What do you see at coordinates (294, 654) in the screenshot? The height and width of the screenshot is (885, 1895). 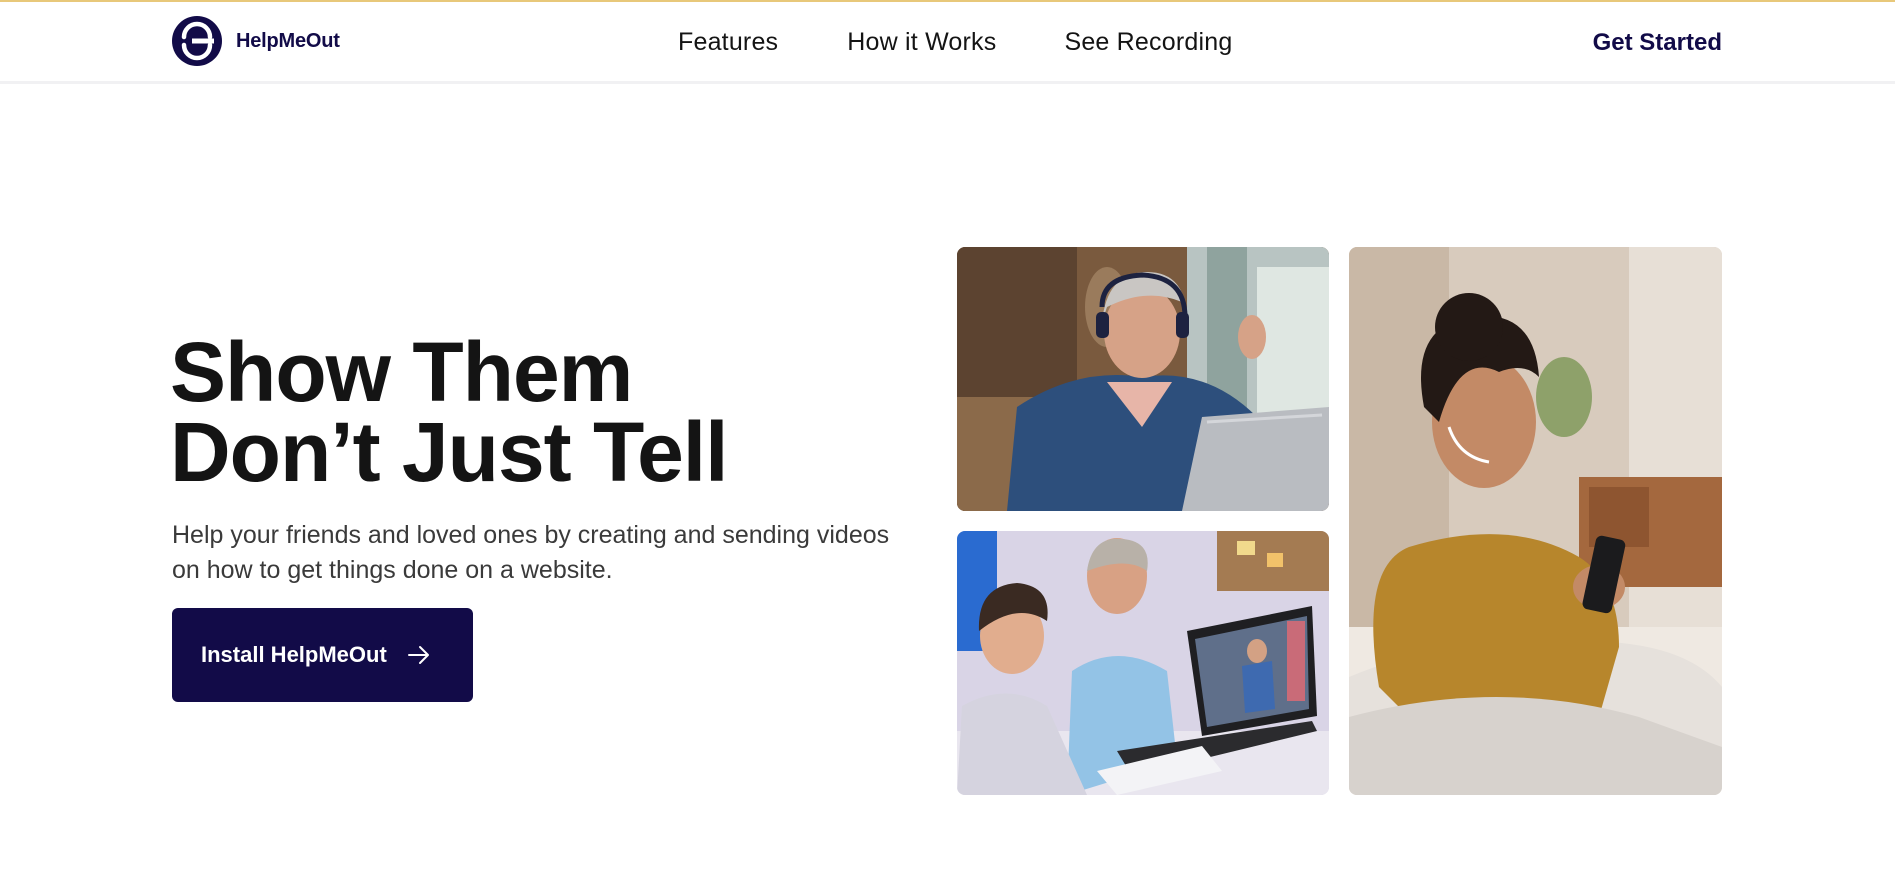 I see `install-button-label: Install HelpMeOut` at bounding box center [294, 654].